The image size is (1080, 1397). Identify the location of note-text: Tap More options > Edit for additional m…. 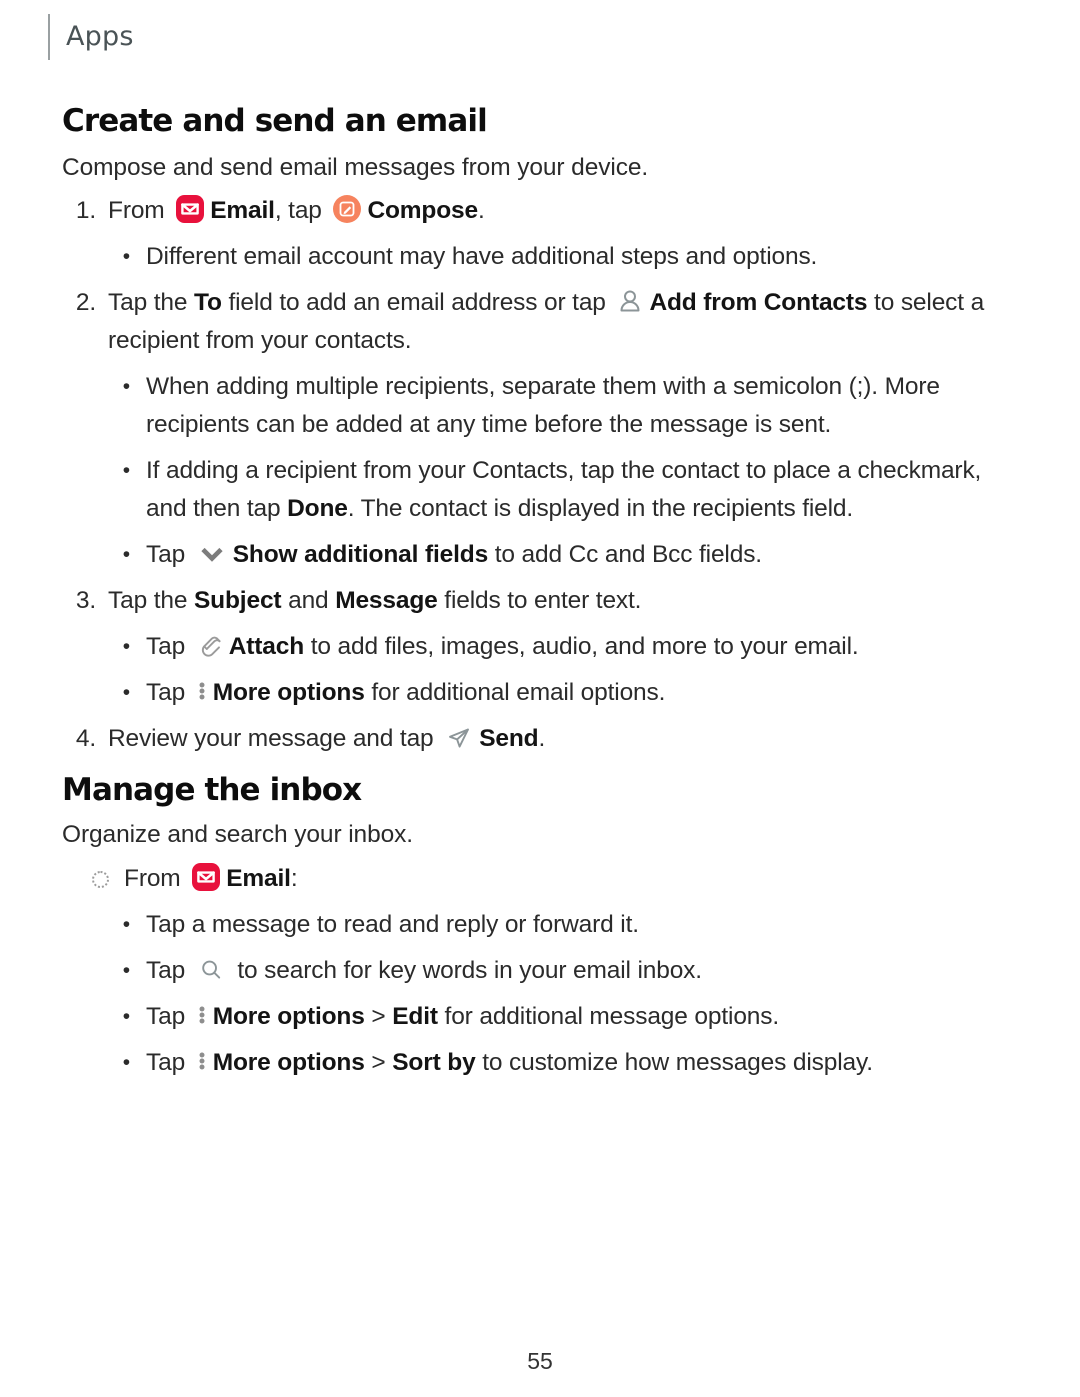
(584, 1017).